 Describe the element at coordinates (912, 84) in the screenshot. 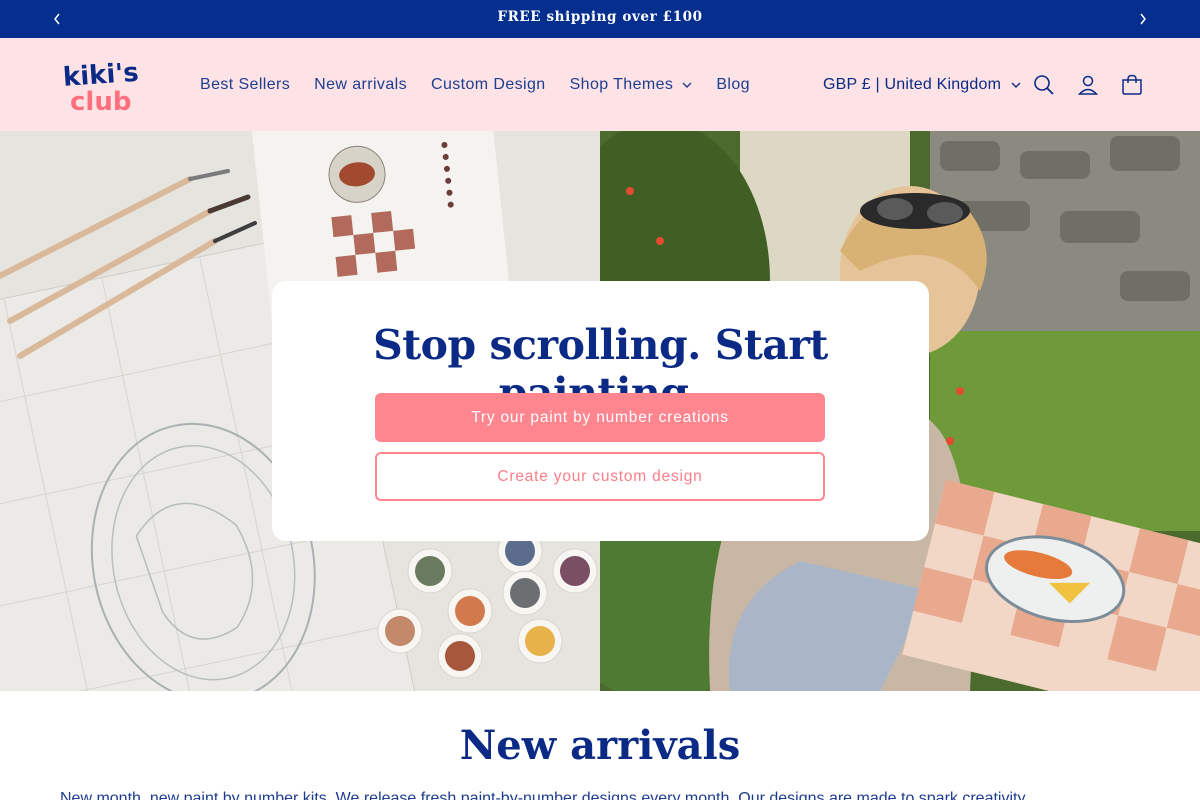

I see `currency-label: GBP £ | United Kingdom` at that location.